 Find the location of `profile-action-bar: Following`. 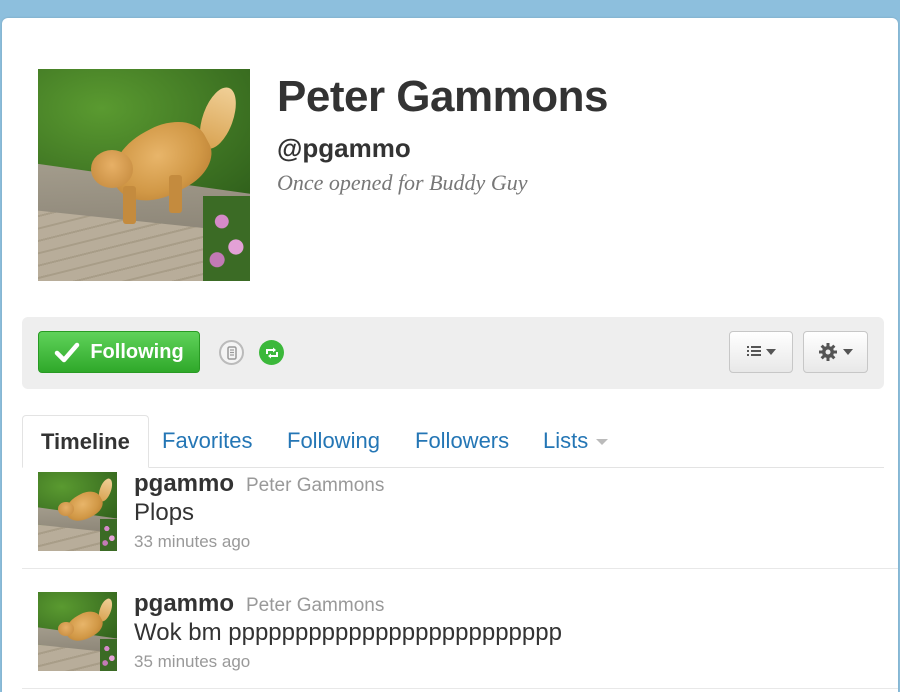

profile-action-bar: Following is located at coordinates (453, 353).